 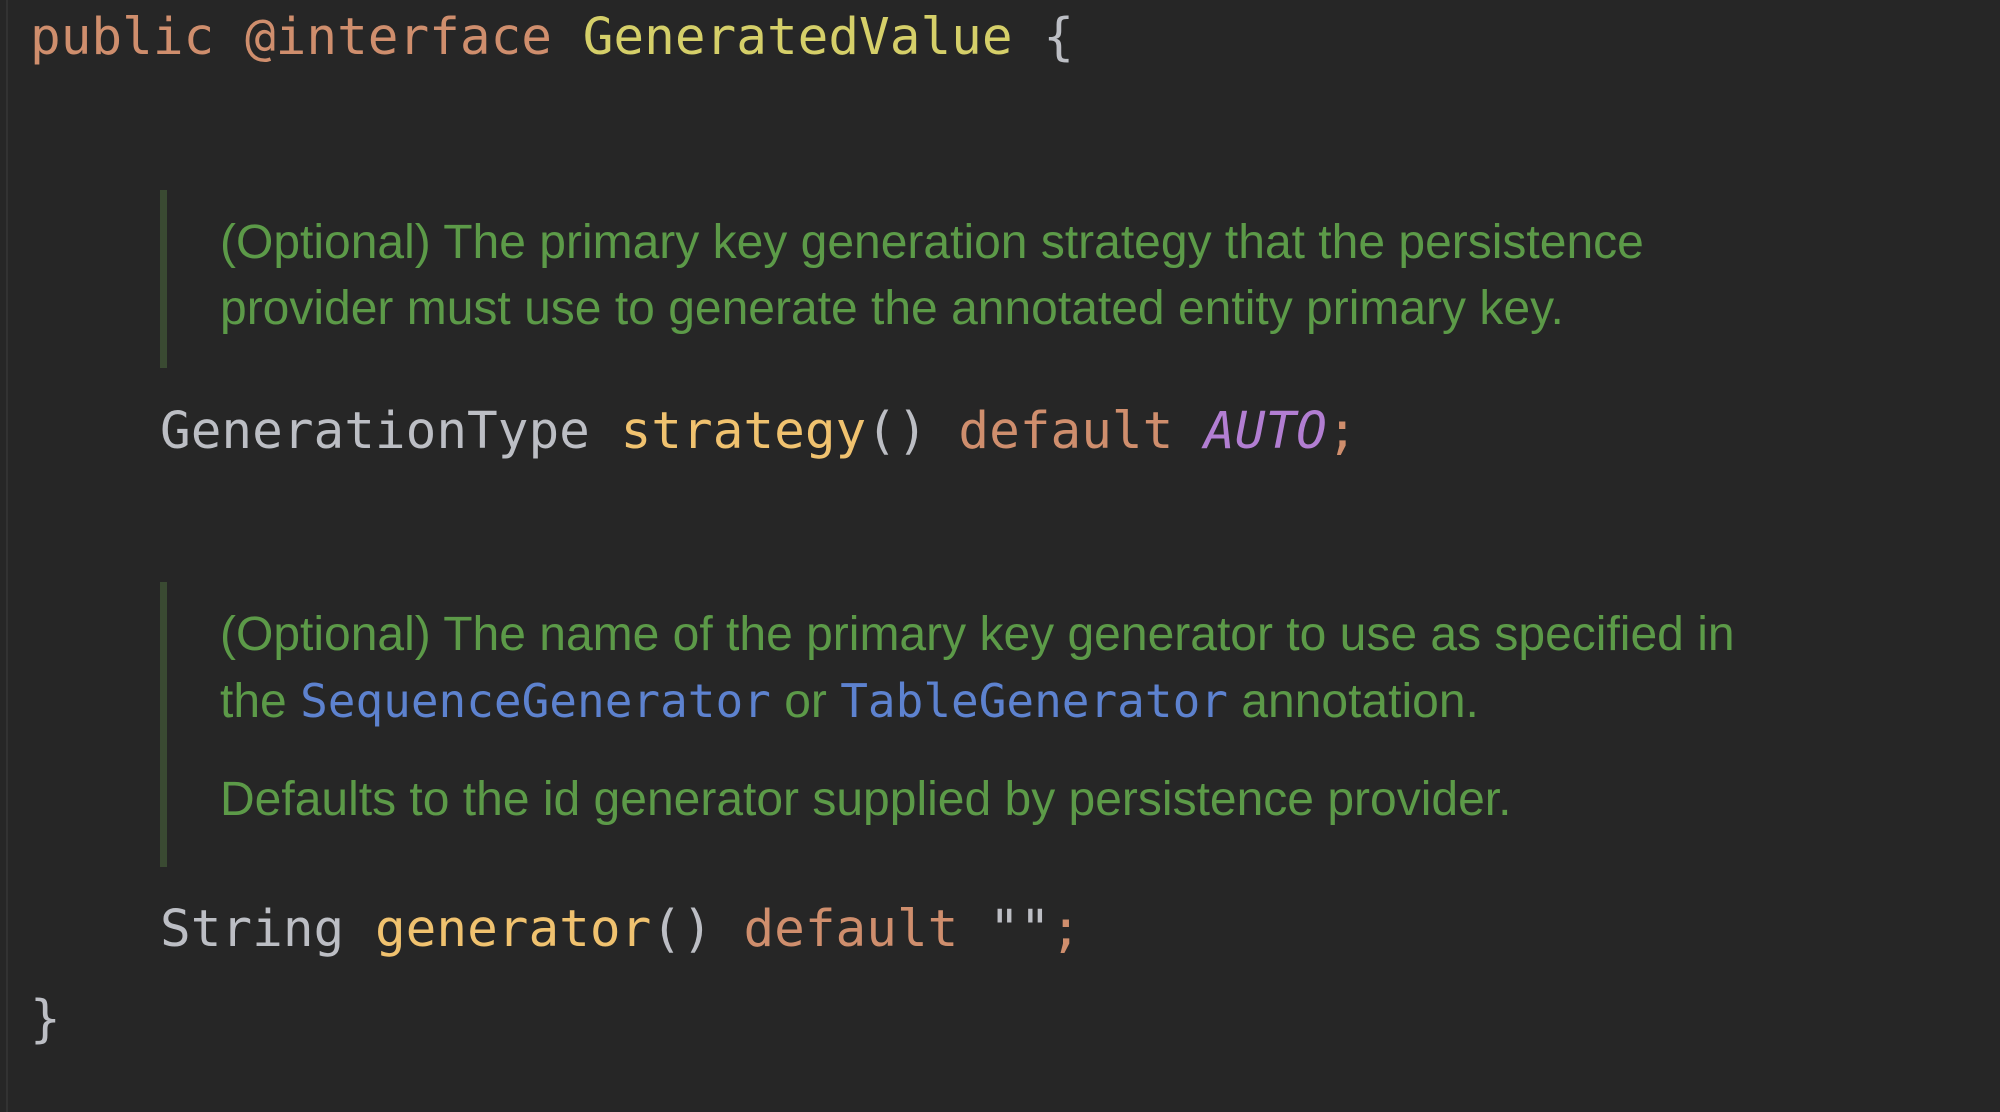 I want to click on generator-return-type: String, so click(x=252, y=929).